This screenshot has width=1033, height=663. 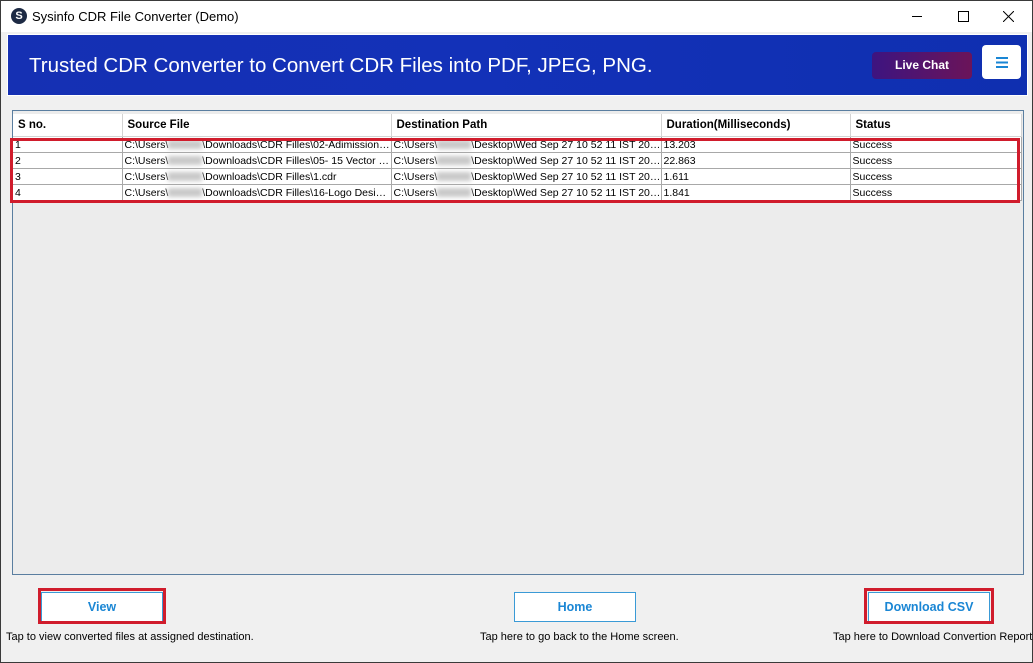 What do you see at coordinates (936, 125) in the screenshot?
I see `column-header-status: Status` at bounding box center [936, 125].